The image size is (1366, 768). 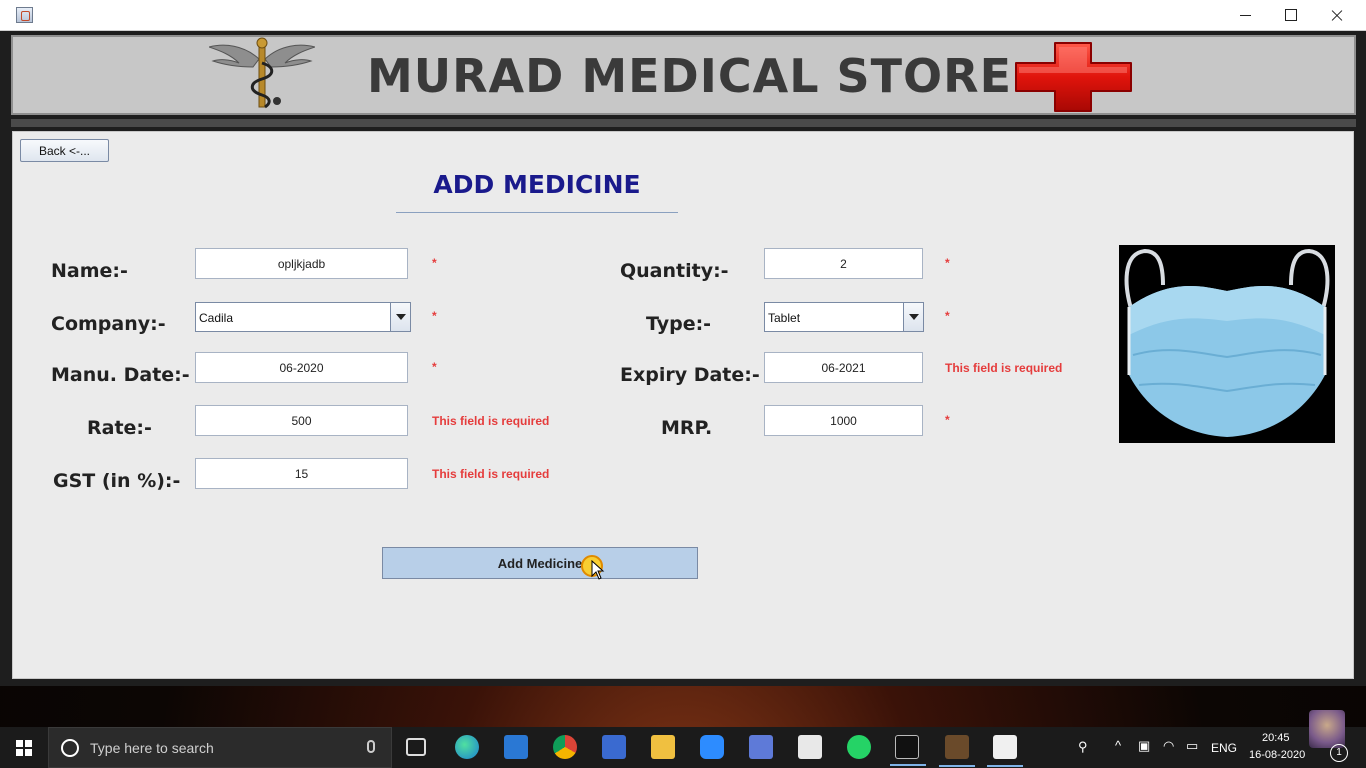 I want to click on expiry-date-field, so click(x=843, y=367).